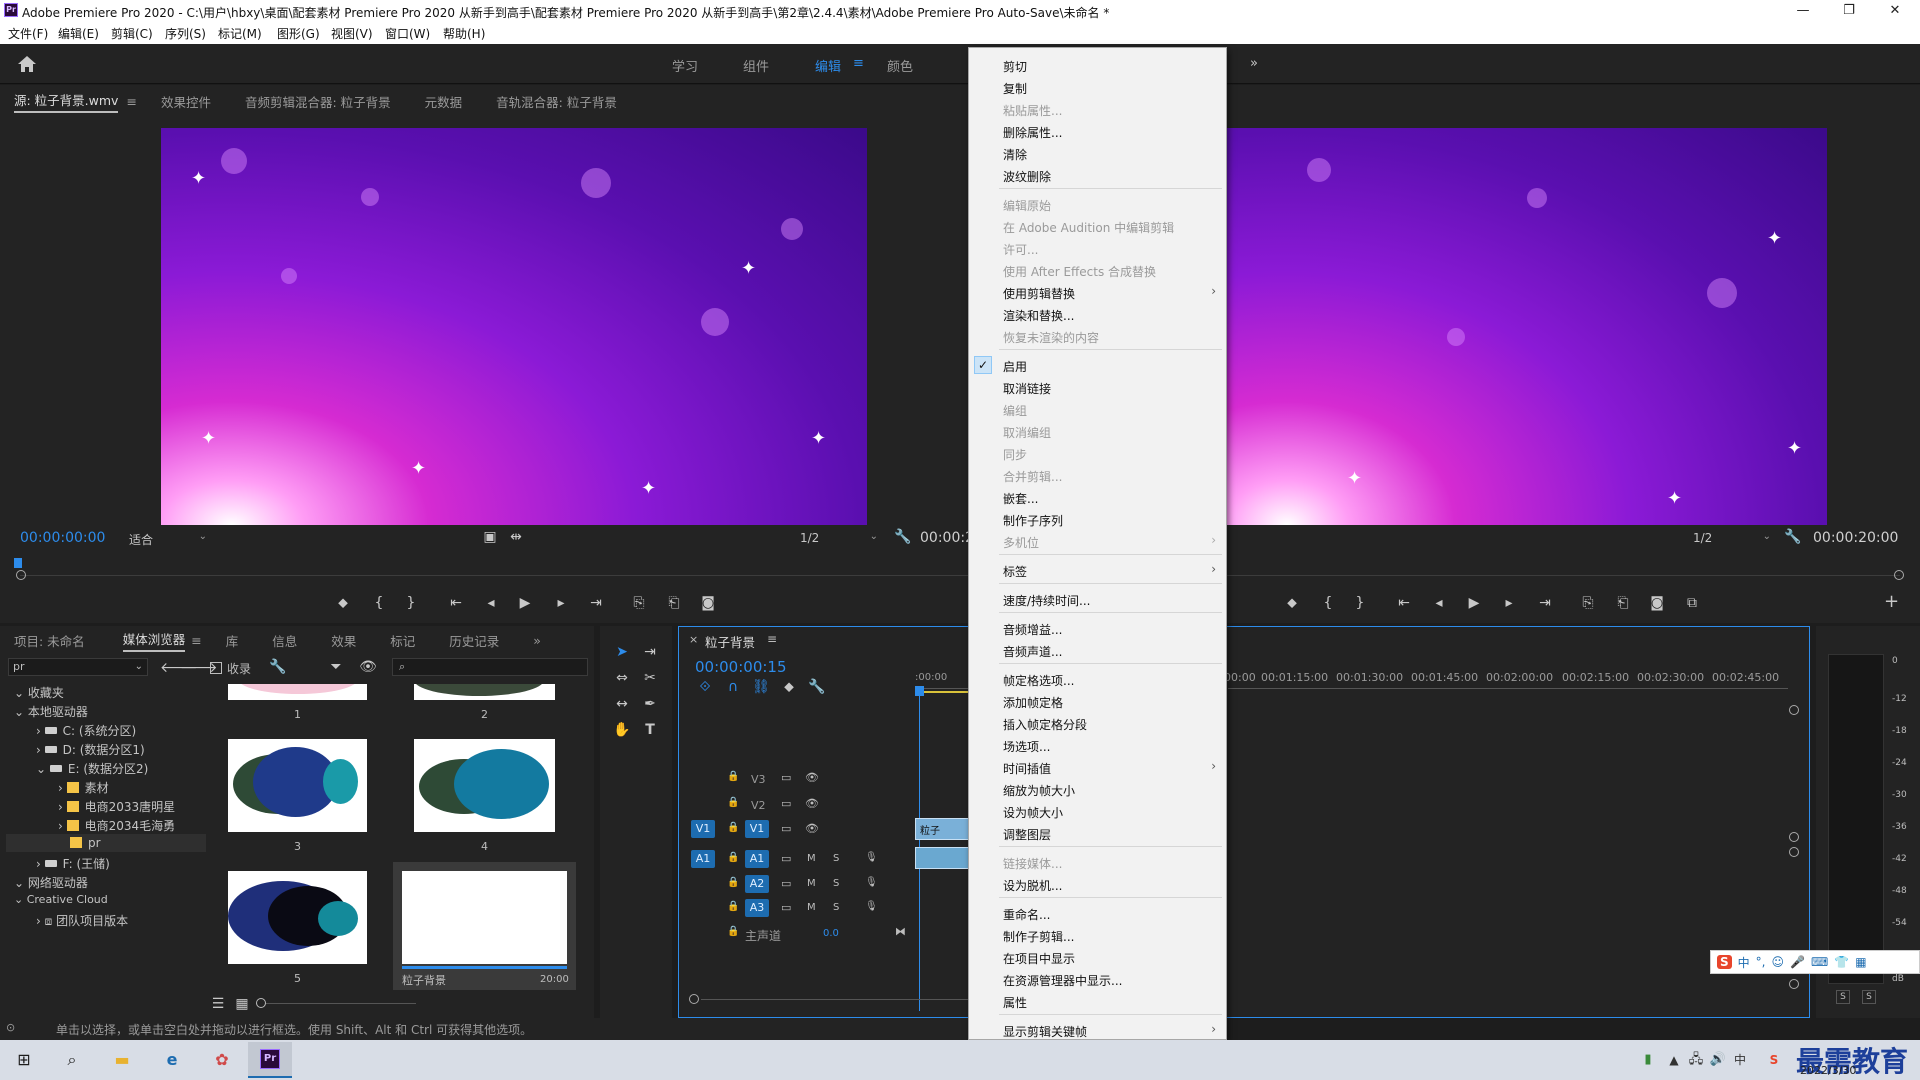 The width and height of the screenshot is (1920, 1080). What do you see at coordinates (1718, 1060) in the screenshot?
I see `volume-icon: 🔊` at bounding box center [1718, 1060].